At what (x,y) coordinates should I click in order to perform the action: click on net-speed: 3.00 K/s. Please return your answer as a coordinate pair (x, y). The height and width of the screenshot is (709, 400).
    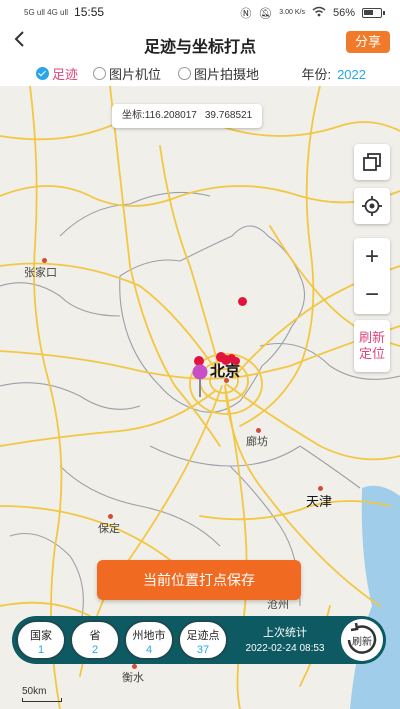
    Looking at the image, I should click on (292, 12).